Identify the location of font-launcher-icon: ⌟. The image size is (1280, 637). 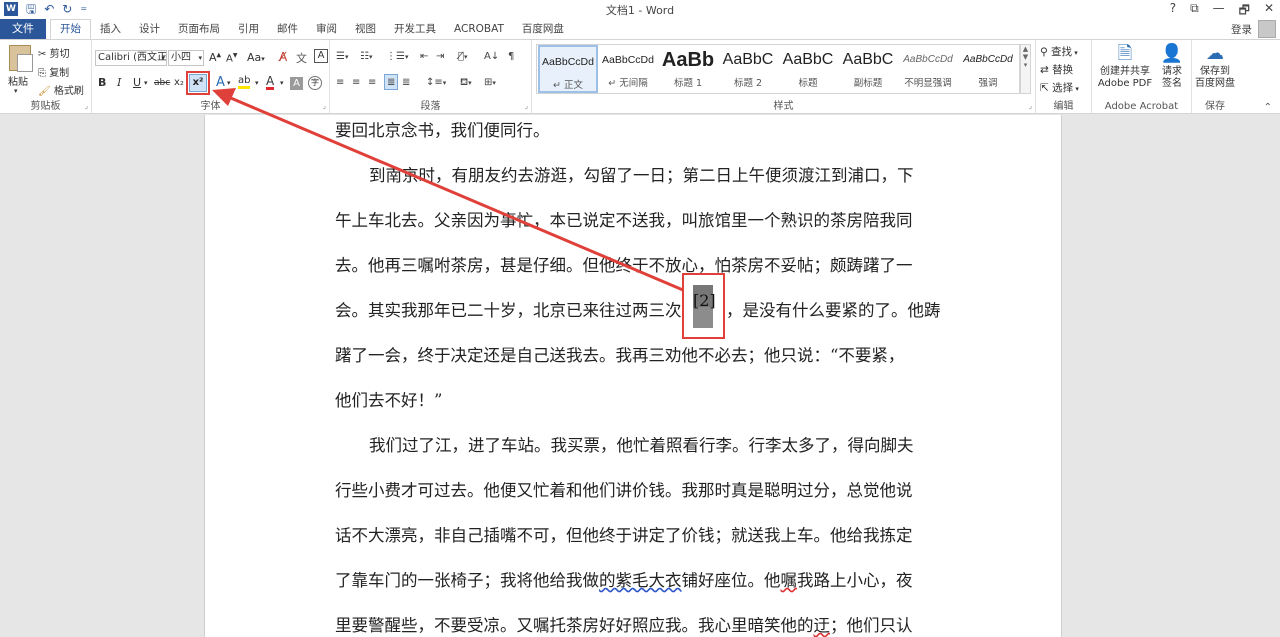
(324, 106).